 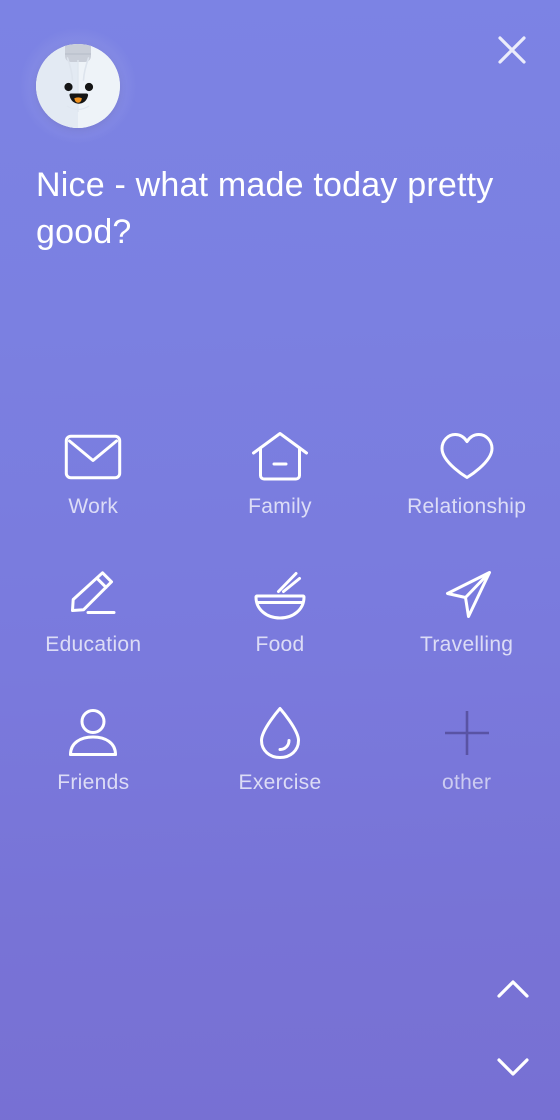 What do you see at coordinates (280, 733) in the screenshot?
I see `droplet-icon` at bounding box center [280, 733].